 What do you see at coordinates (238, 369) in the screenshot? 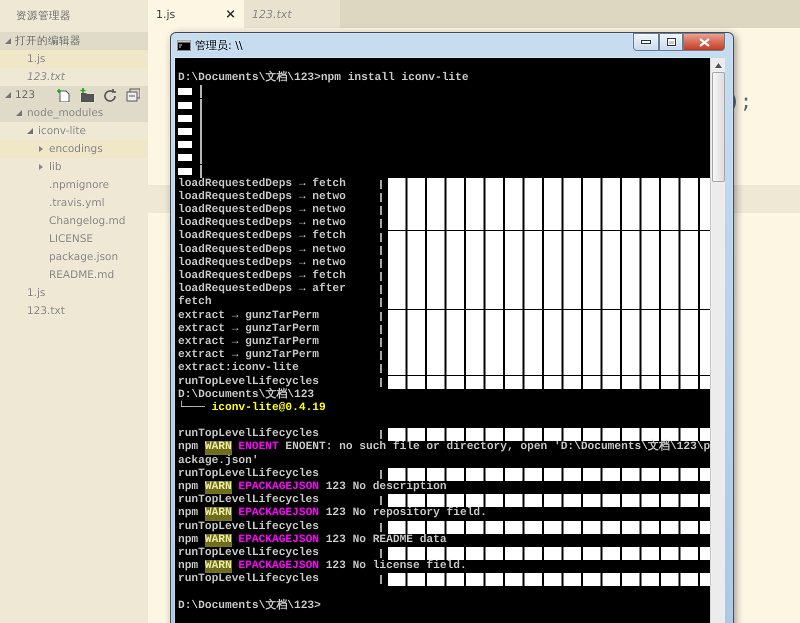
I see `console-text: extract:iconv-lite` at bounding box center [238, 369].